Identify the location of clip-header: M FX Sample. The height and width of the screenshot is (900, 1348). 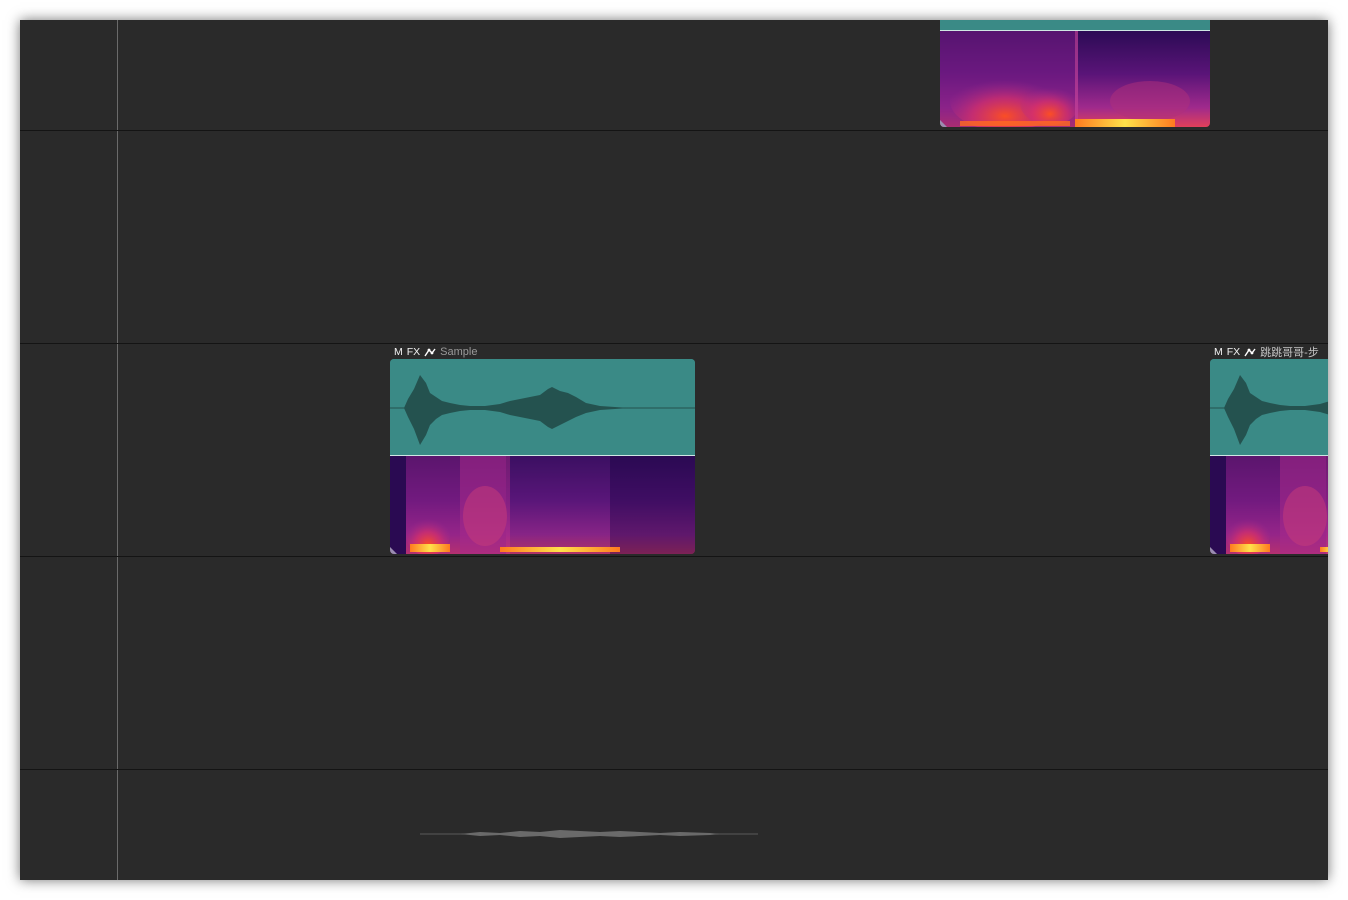
(435, 352).